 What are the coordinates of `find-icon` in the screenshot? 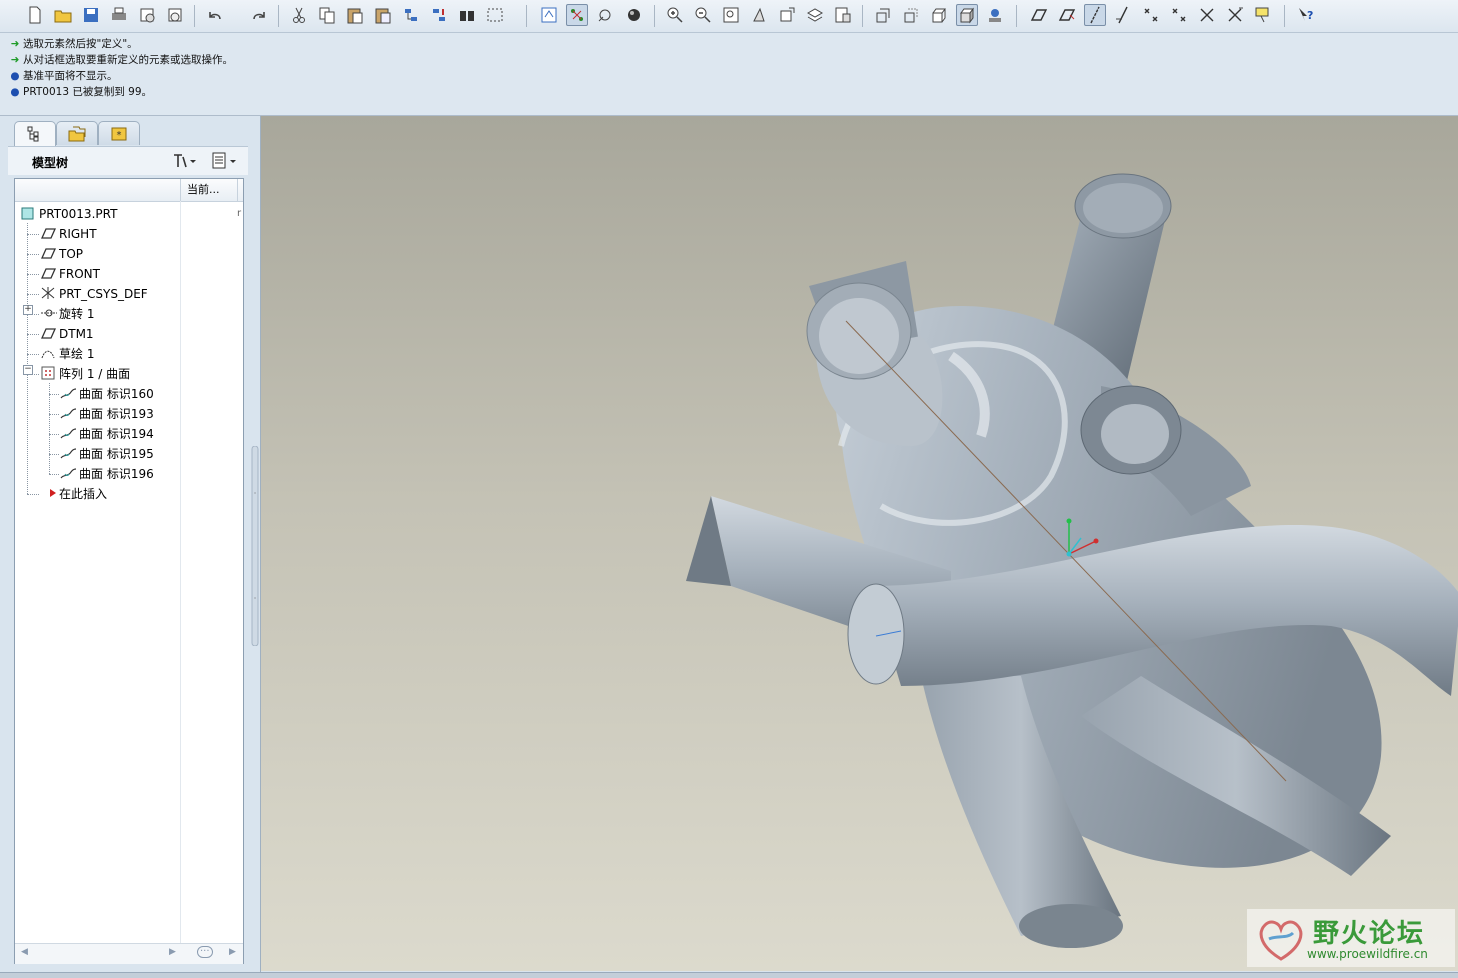 It's located at (467, 16).